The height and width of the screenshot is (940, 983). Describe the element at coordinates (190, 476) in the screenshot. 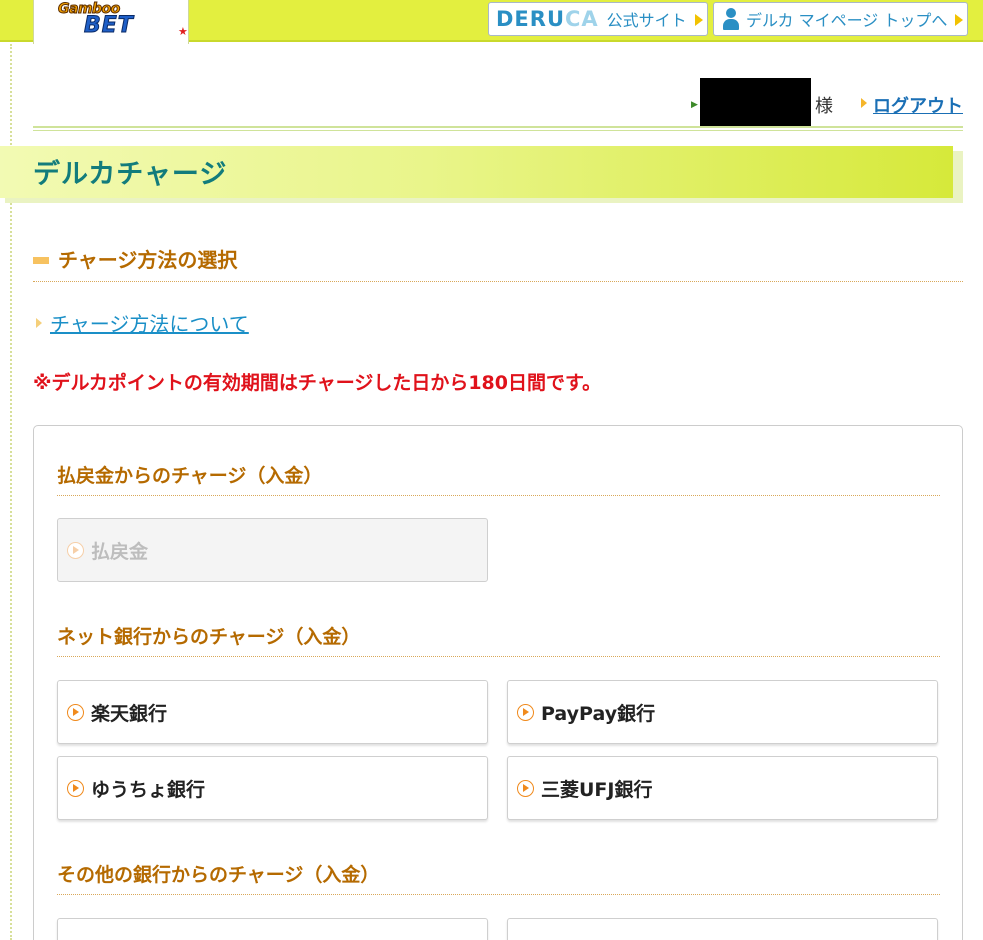

I see `group-title-payout: 払戻金からのチャージ（入金）` at that location.